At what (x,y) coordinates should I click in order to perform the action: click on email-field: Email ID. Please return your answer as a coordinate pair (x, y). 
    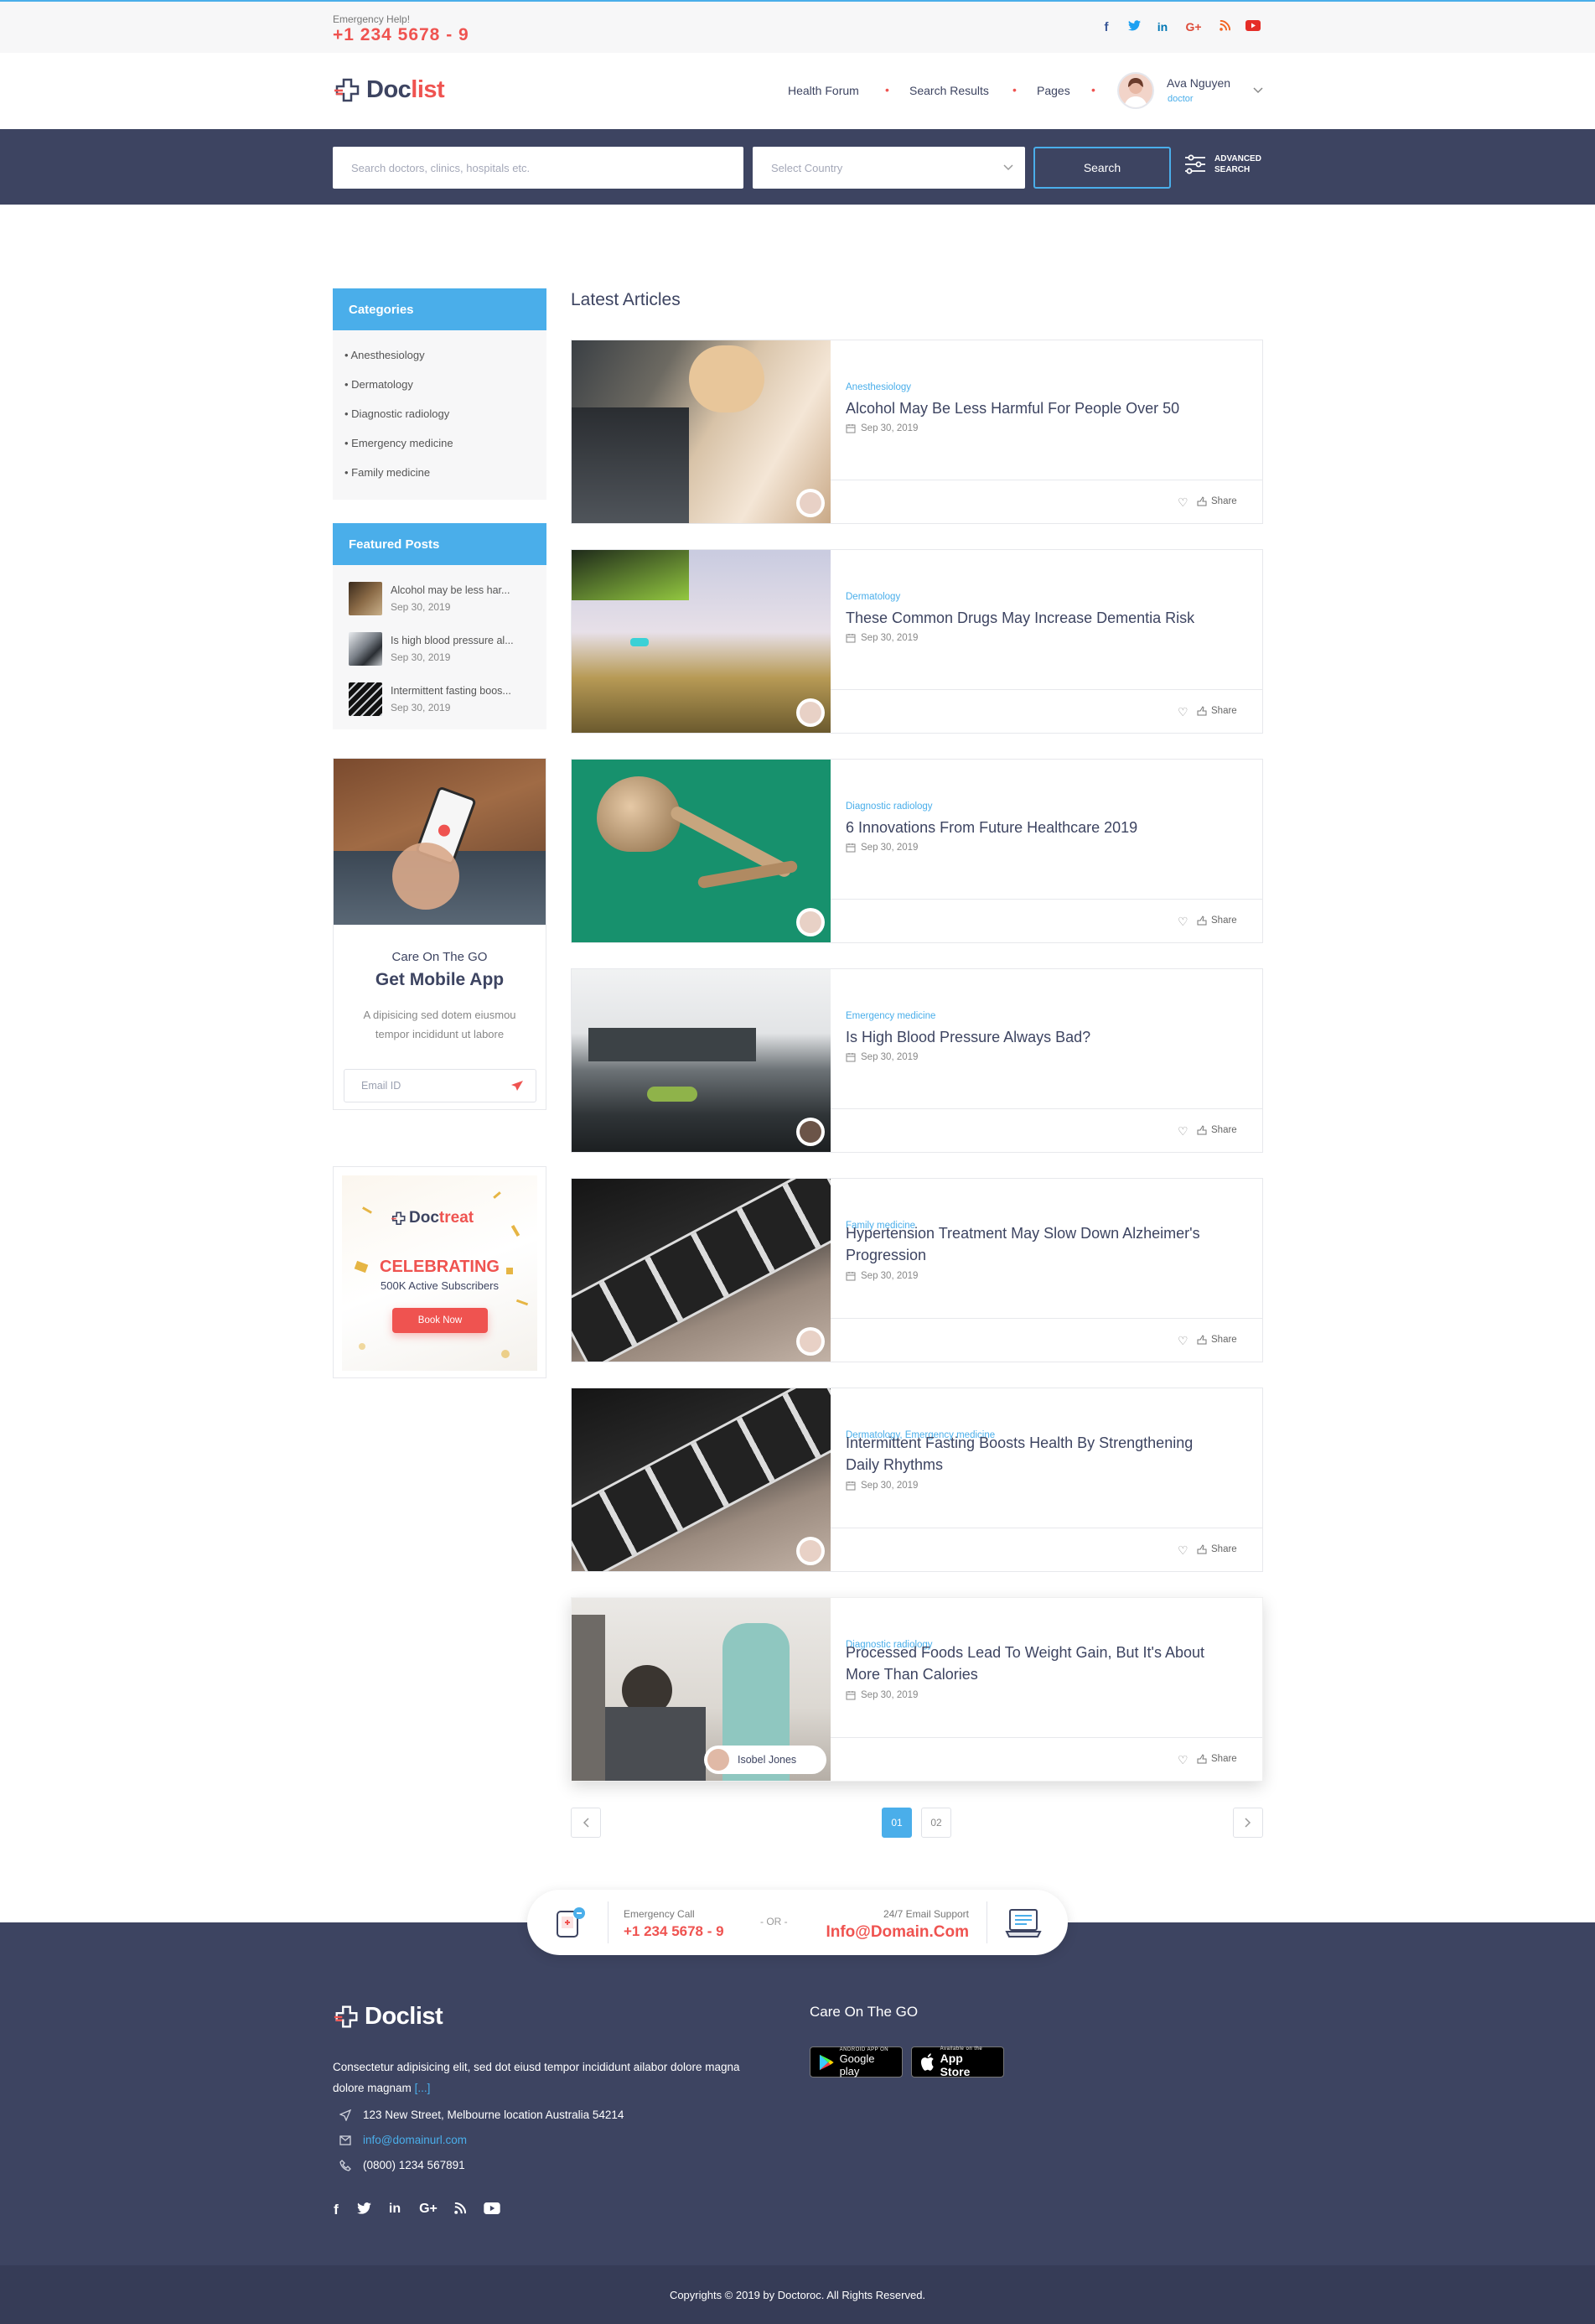
    Looking at the image, I should click on (440, 1085).